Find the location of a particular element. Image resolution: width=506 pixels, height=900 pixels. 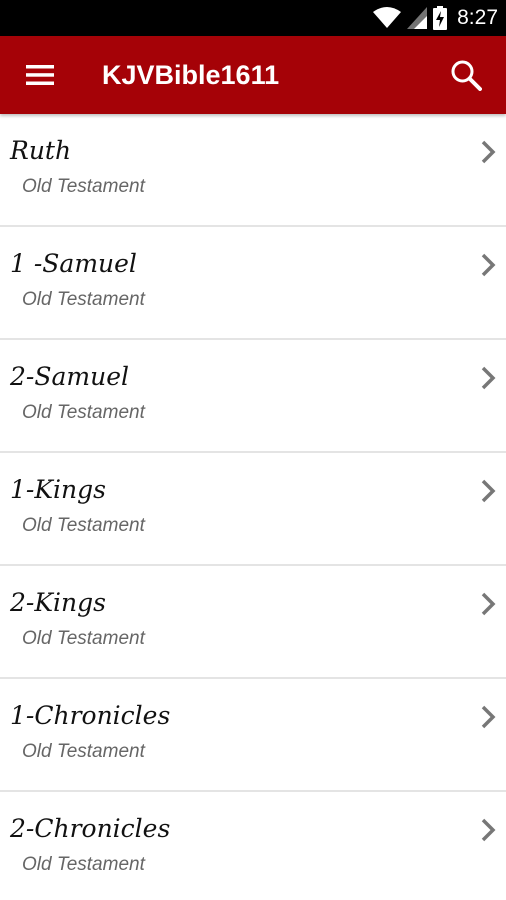

book-name: 2-Chronicles is located at coordinates (90, 828).